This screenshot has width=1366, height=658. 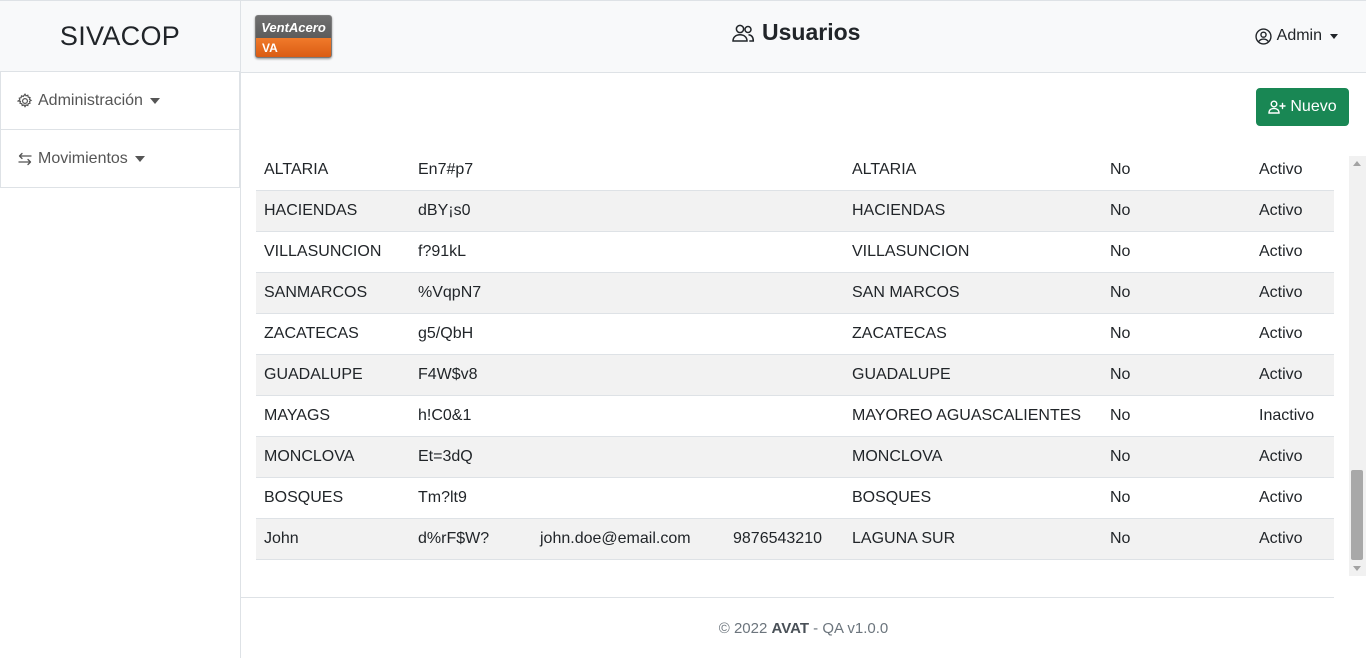 What do you see at coordinates (1296, 36) in the screenshot?
I see `user-menu: Admin` at bounding box center [1296, 36].